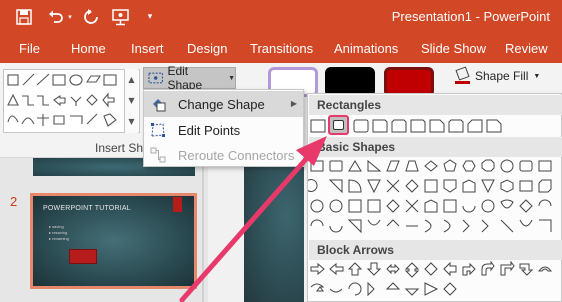  What do you see at coordinates (87, 208) in the screenshot?
I see `thumbnail-title: POWERPOINT TUTORIAL` at bounding box center [87, 208].